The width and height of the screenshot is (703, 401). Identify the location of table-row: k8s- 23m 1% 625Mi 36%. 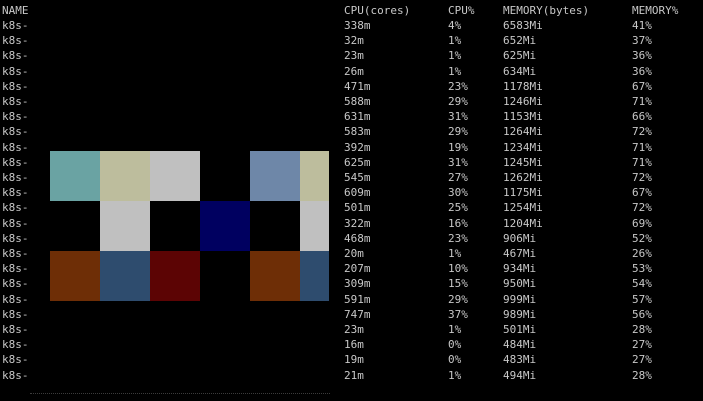
(351, 55).